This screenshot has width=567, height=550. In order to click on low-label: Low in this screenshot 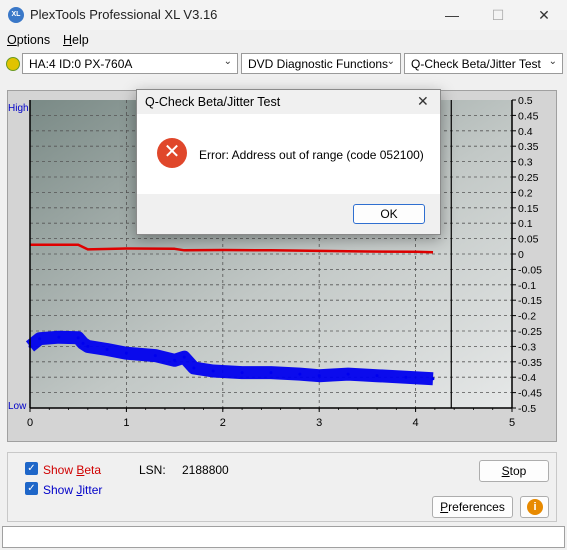, I will do `click(17, 406)`.